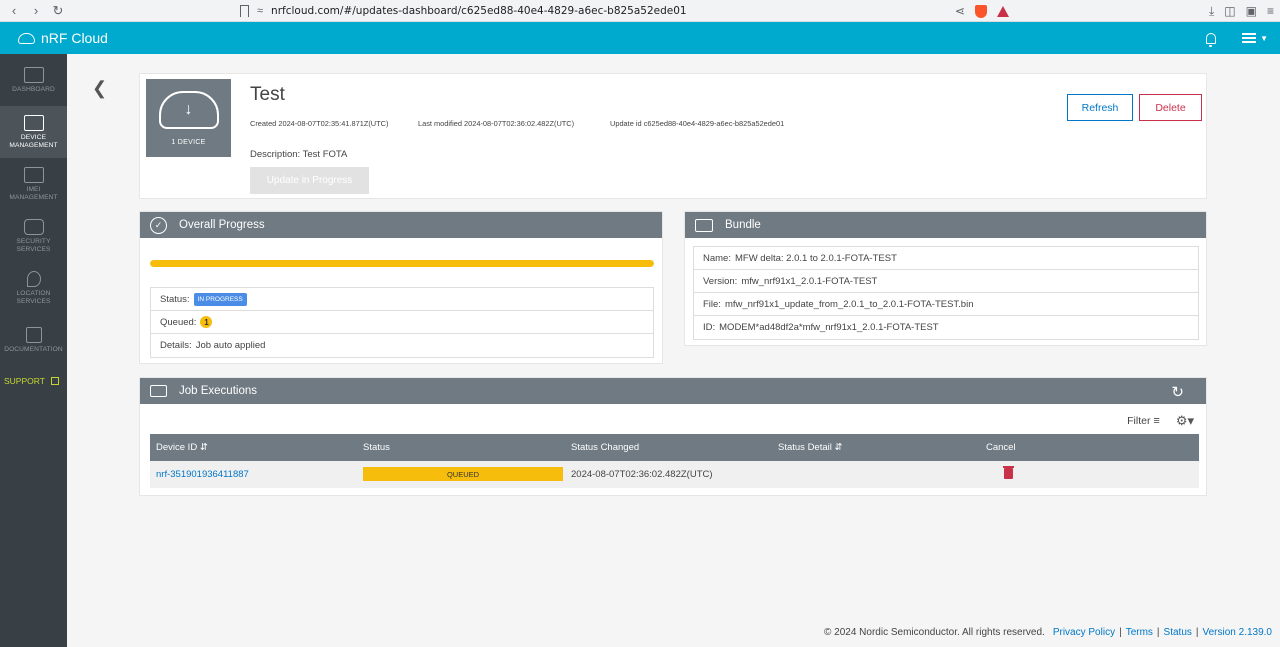 The width and height of the screenshot is (1280, 647). What do you see at coordinates (33, 132) in the screenshot?
I see `sidebar-item-device-management: DEVICE MANAGEMENT` at bounding box center [33, 132].